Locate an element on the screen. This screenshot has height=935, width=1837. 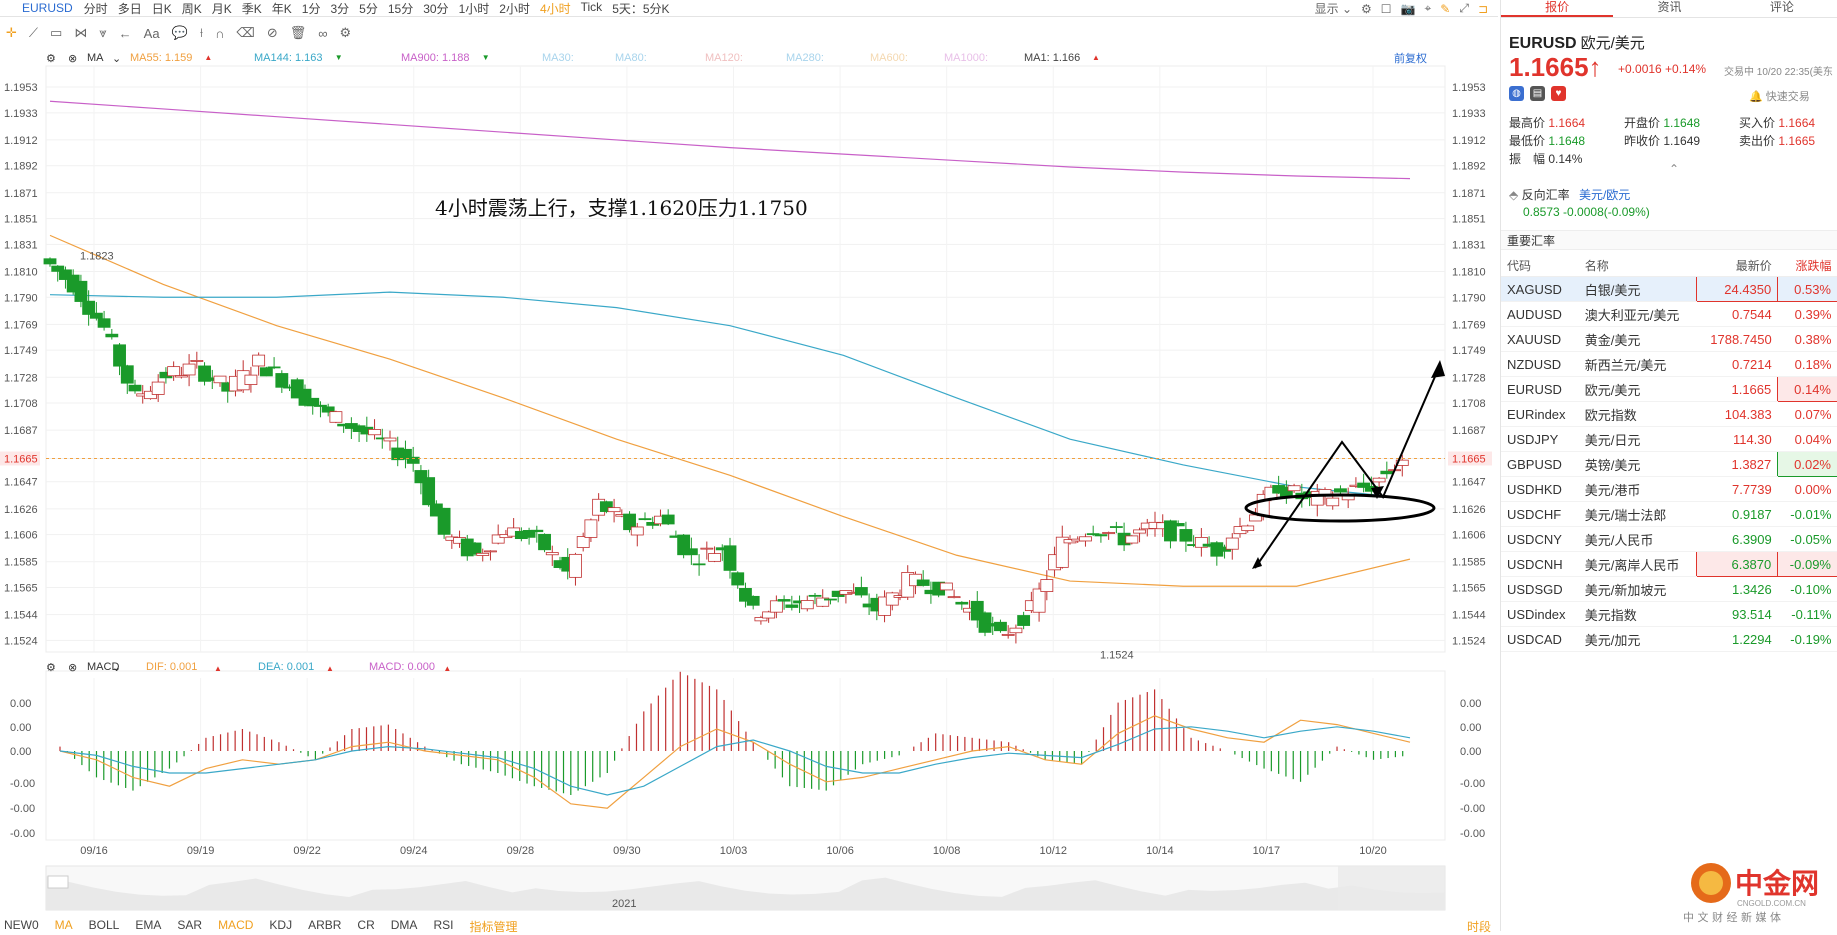
quote-title: EURUSD 欧元/美元 is located at coordinates (1669, 35).